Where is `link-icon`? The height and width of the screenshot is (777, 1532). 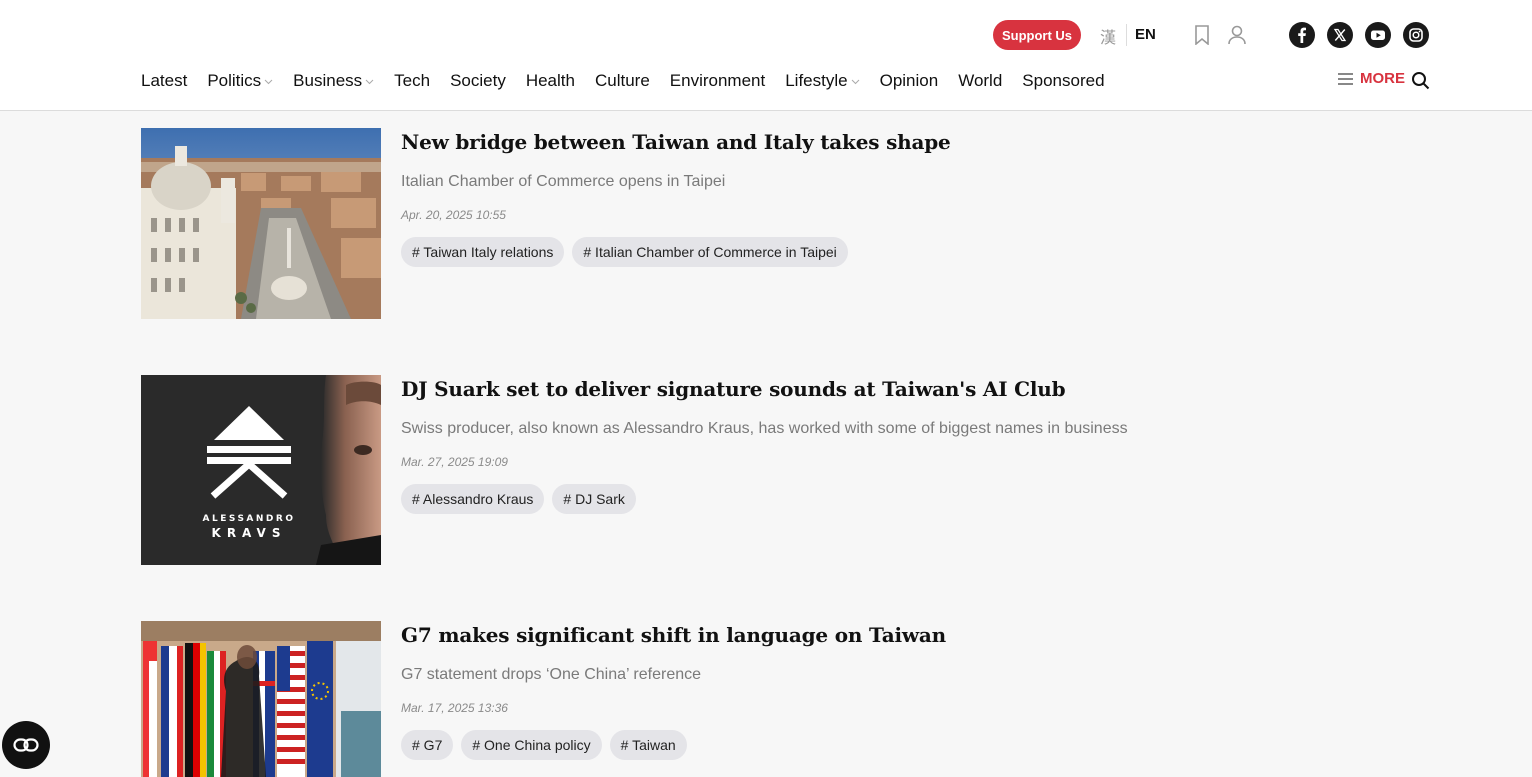
link-icon is located at coordinates (26, 745).